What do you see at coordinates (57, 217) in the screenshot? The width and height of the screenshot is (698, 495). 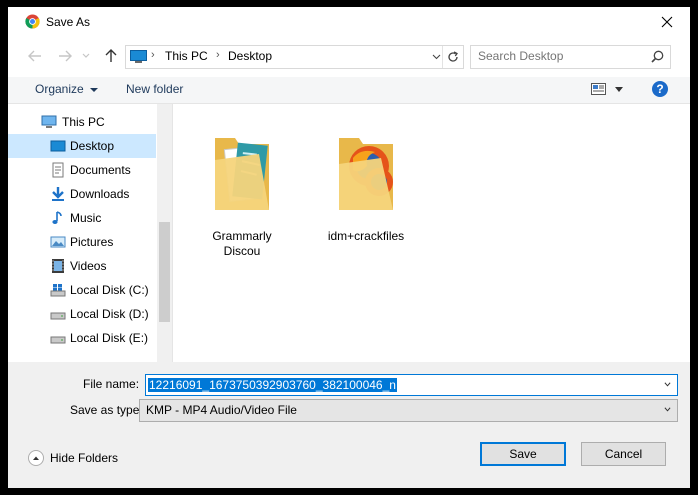 I see `music-icon` at bounding box center [57, 217].